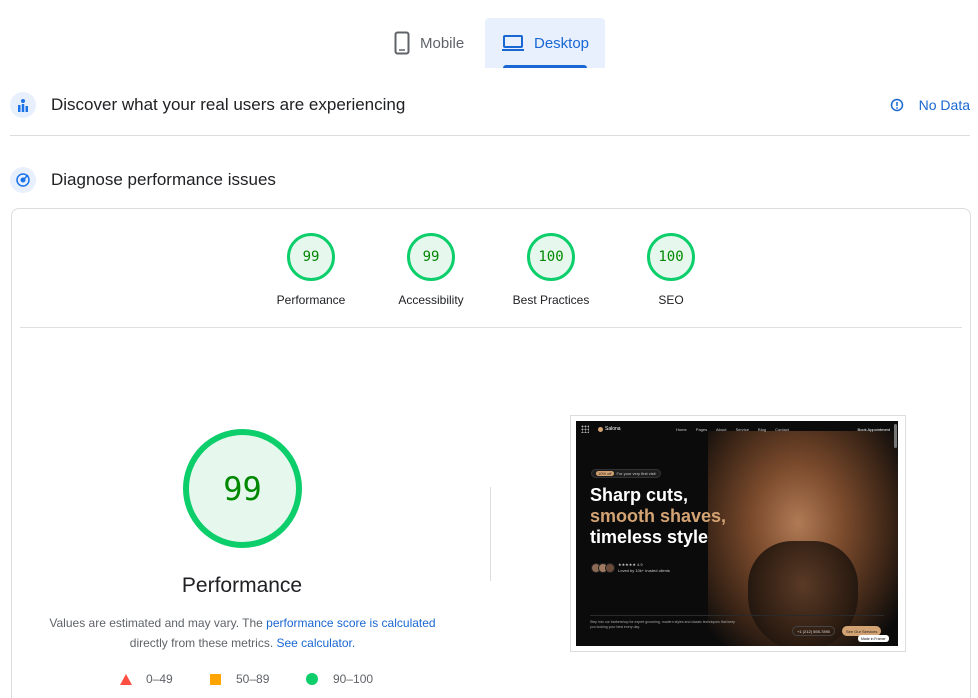 This screenshot has width=978, height=698. What do you see at coordinates (311, 300) in the screenshot?
I see `gauge-label: Performance` at bounding box center [311, 300].